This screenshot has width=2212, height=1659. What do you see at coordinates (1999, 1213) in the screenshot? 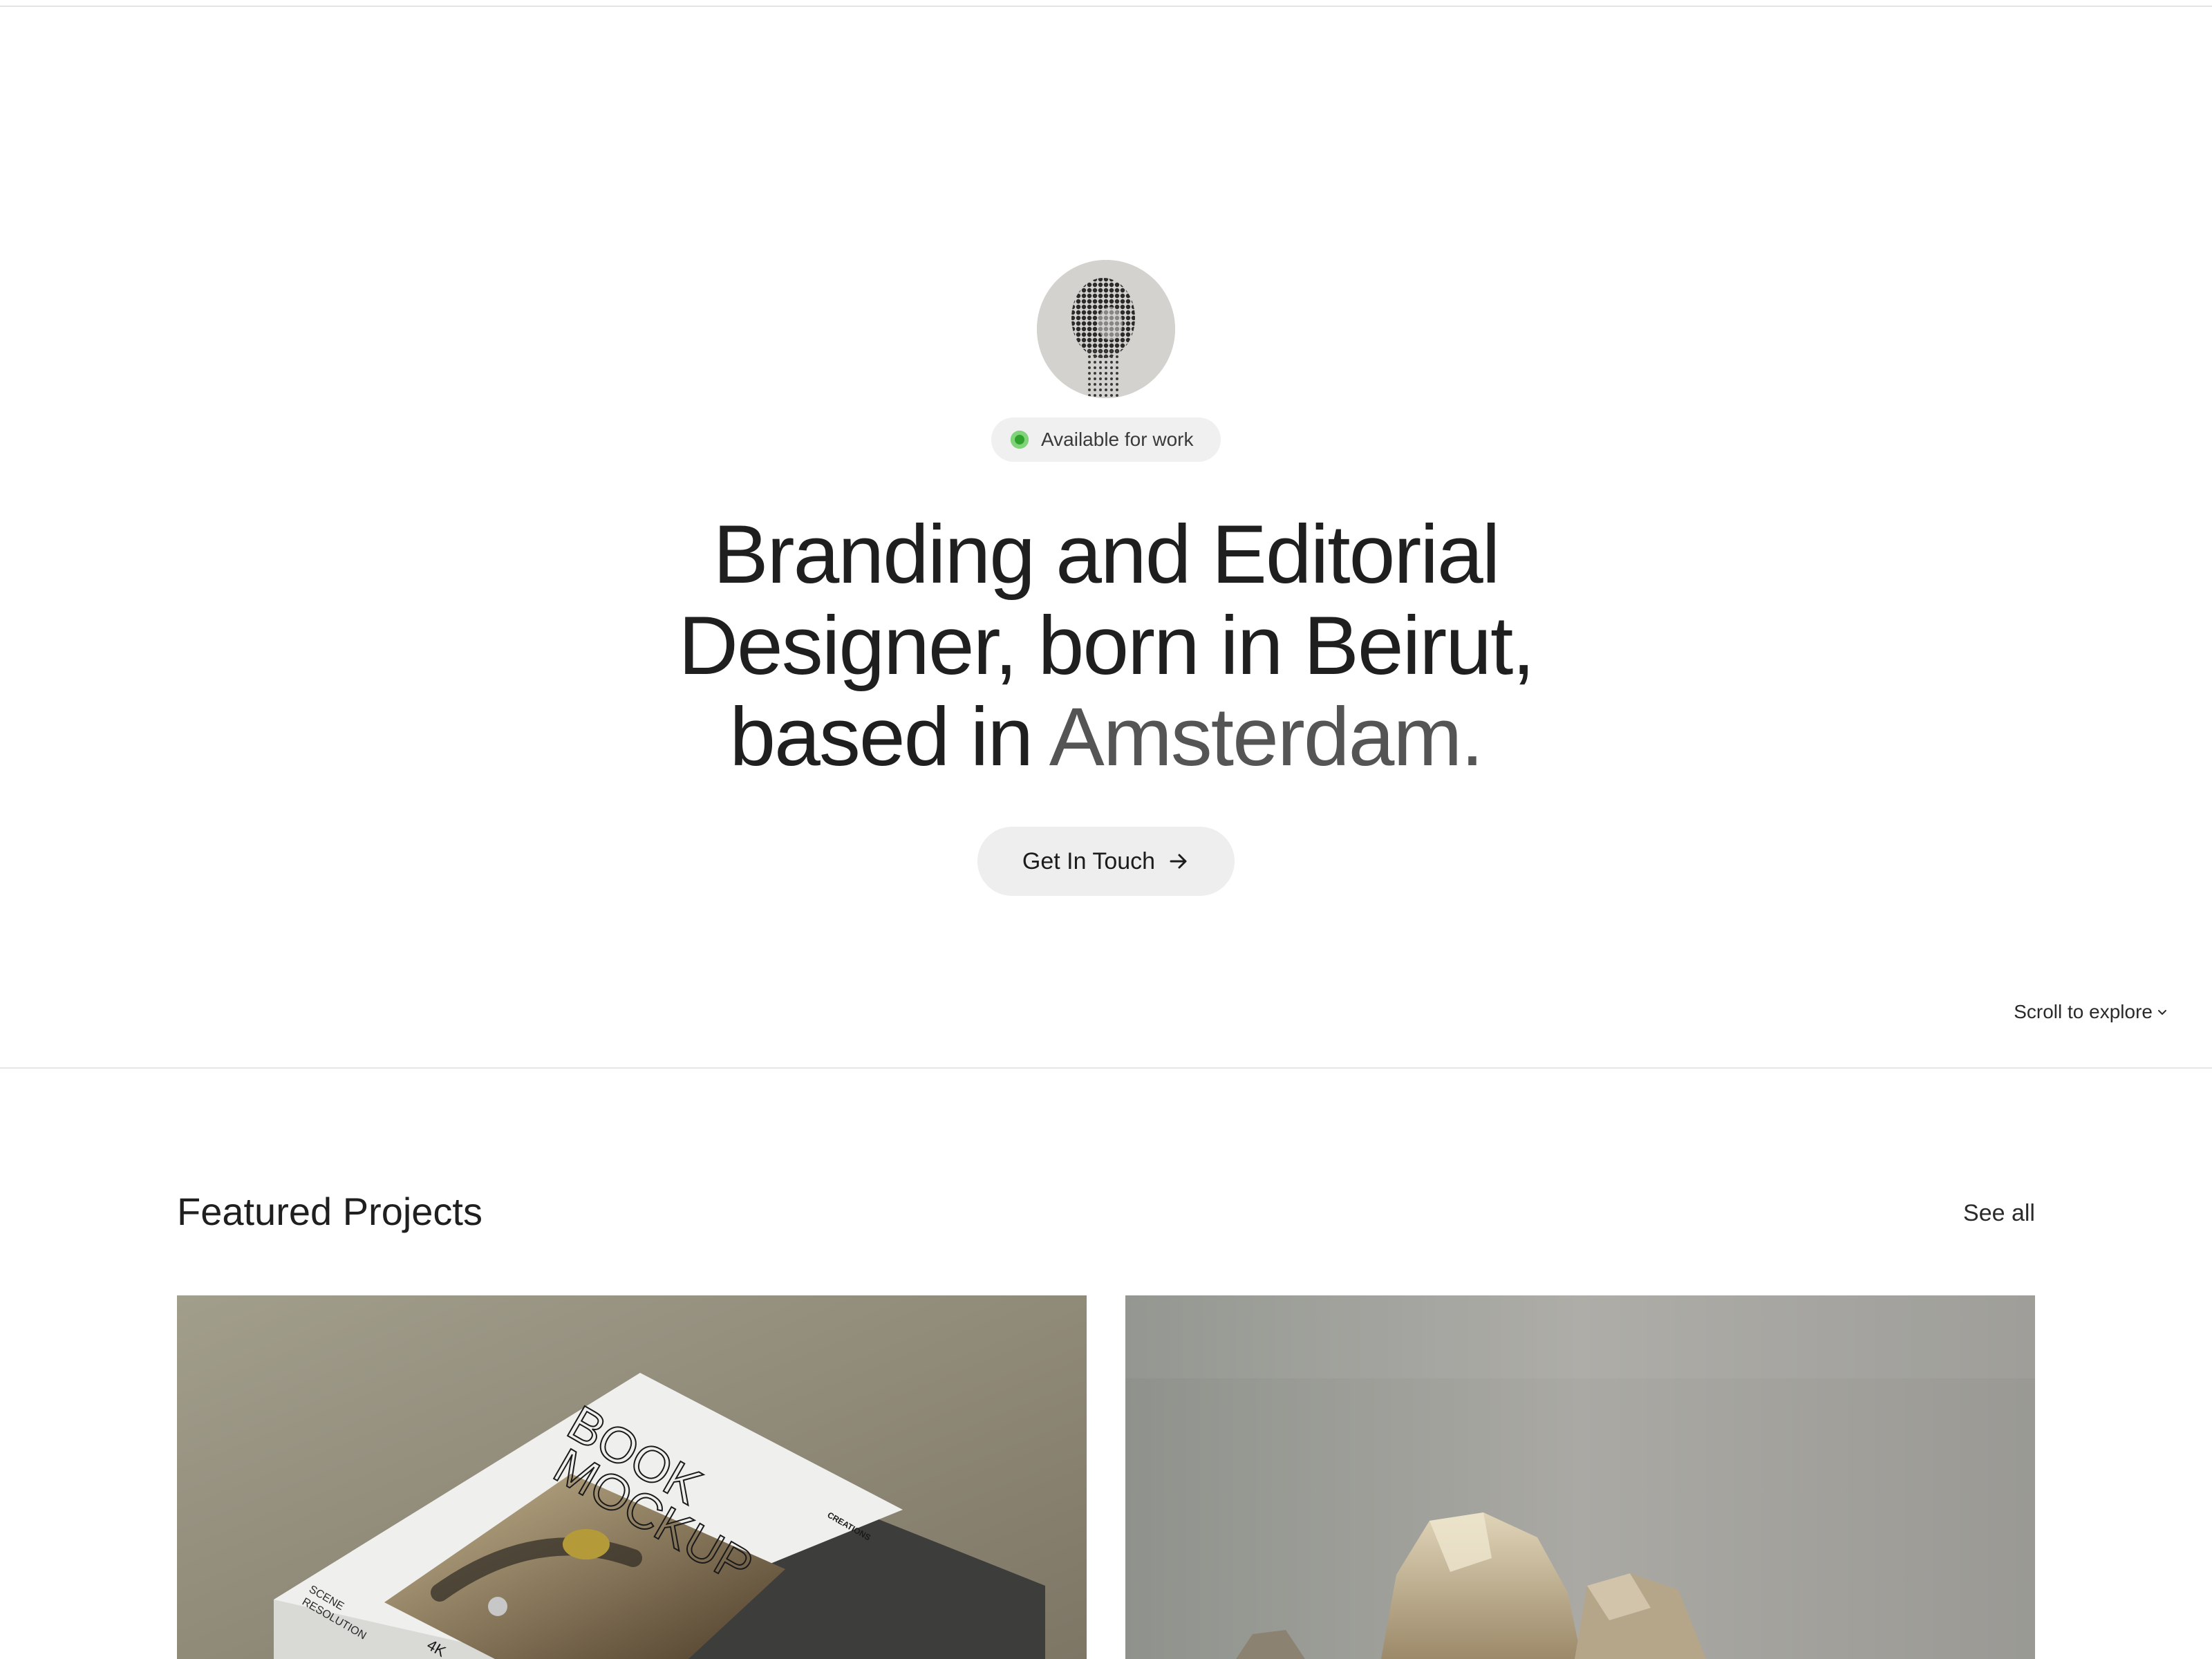
I see `see-all-link: See all` at bounding box center [1999, 1213].